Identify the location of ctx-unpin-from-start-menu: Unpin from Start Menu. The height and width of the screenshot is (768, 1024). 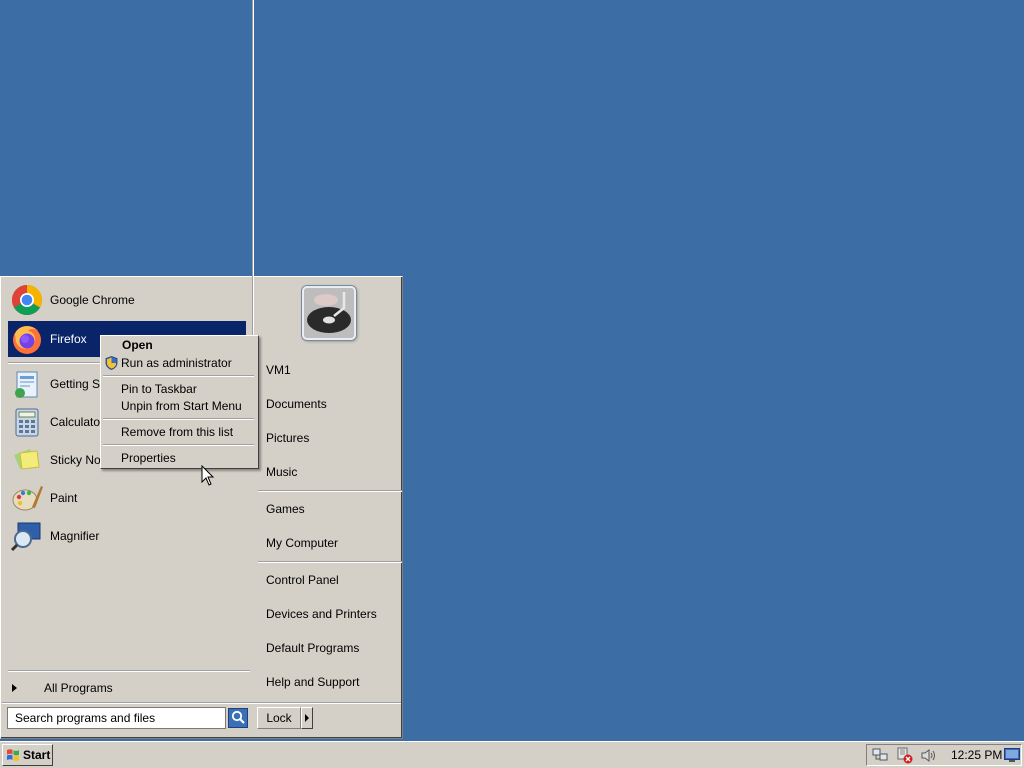
(181, 406).